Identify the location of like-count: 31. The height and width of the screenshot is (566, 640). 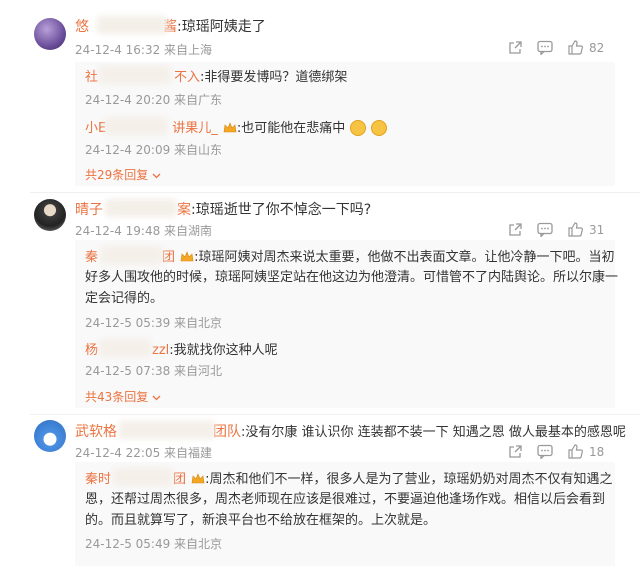
(597, 229).